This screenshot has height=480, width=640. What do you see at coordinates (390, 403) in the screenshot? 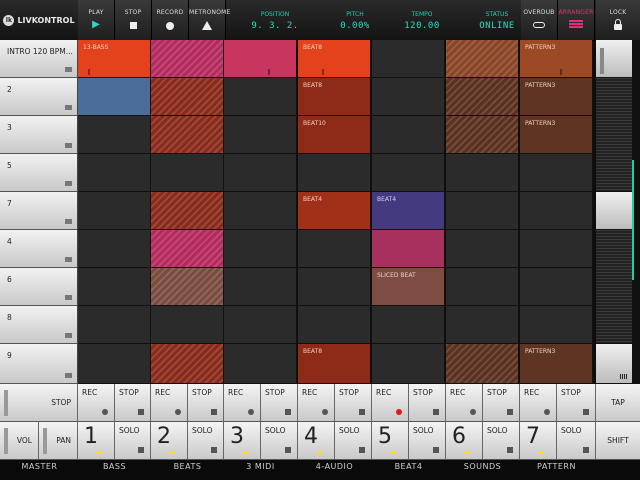
I see `track-rec-button-armed: REC` at bounding box center [390, 403].